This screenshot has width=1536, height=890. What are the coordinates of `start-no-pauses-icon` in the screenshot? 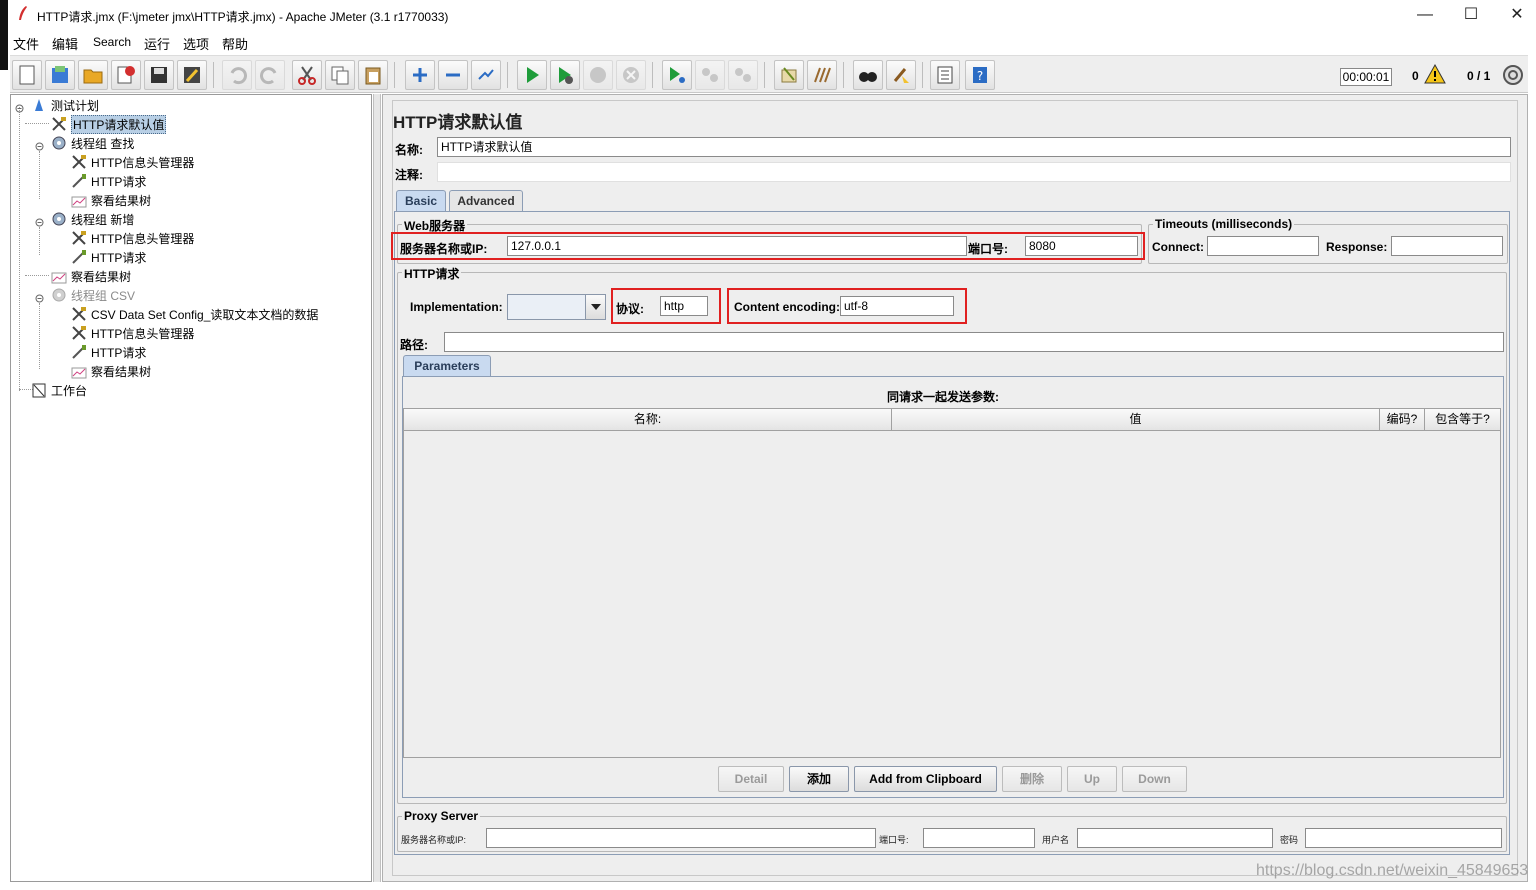 It's located at (565, 75).